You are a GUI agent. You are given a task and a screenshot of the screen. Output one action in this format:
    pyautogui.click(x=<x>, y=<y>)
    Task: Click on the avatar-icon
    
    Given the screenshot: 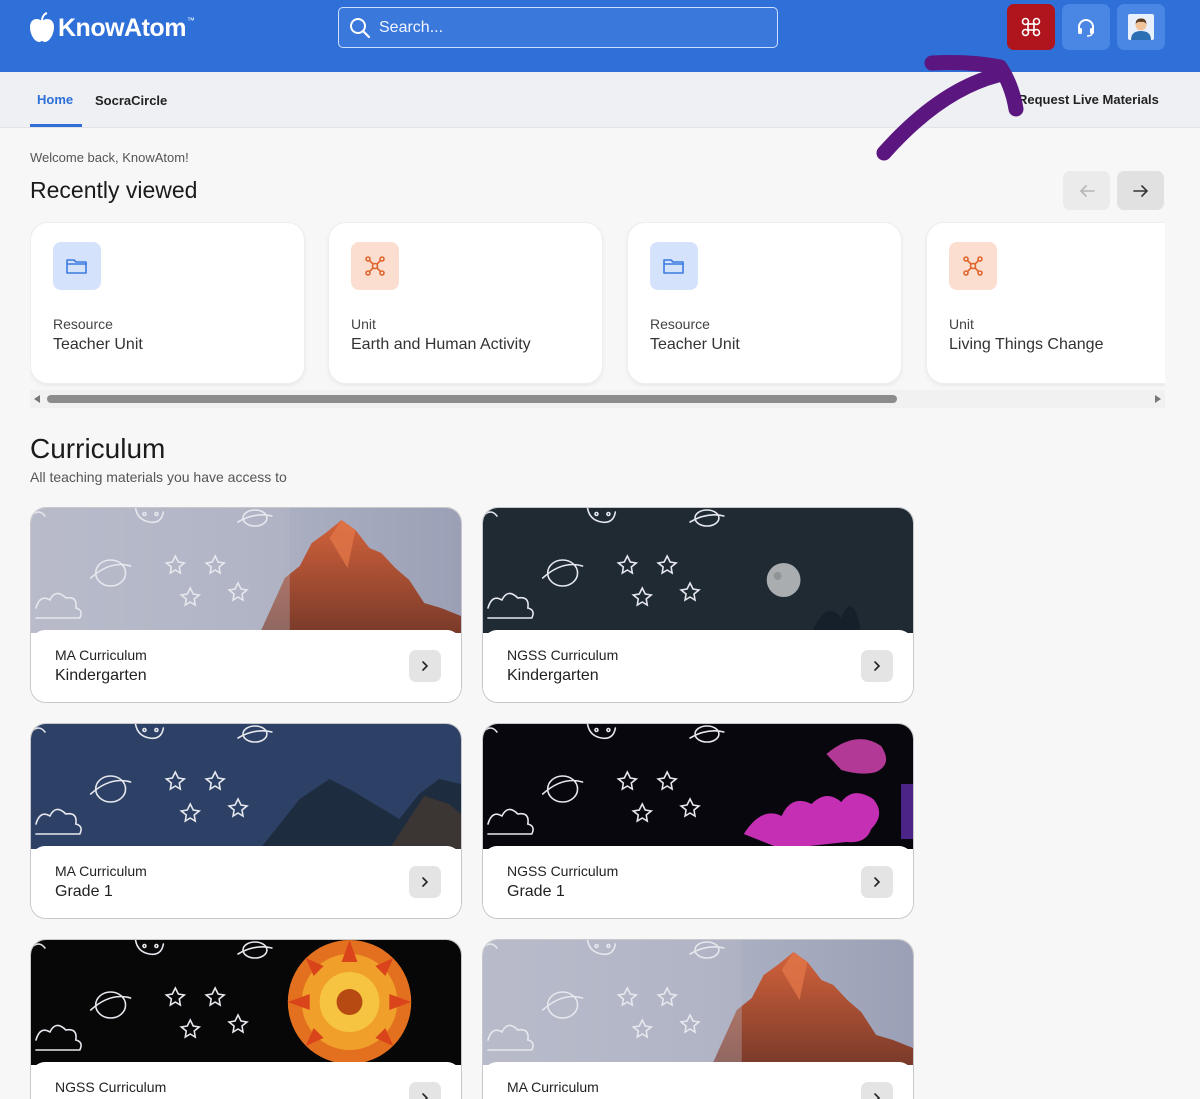 What is the action you would take?
    pyautogui.click(x=1141, y=27)
    